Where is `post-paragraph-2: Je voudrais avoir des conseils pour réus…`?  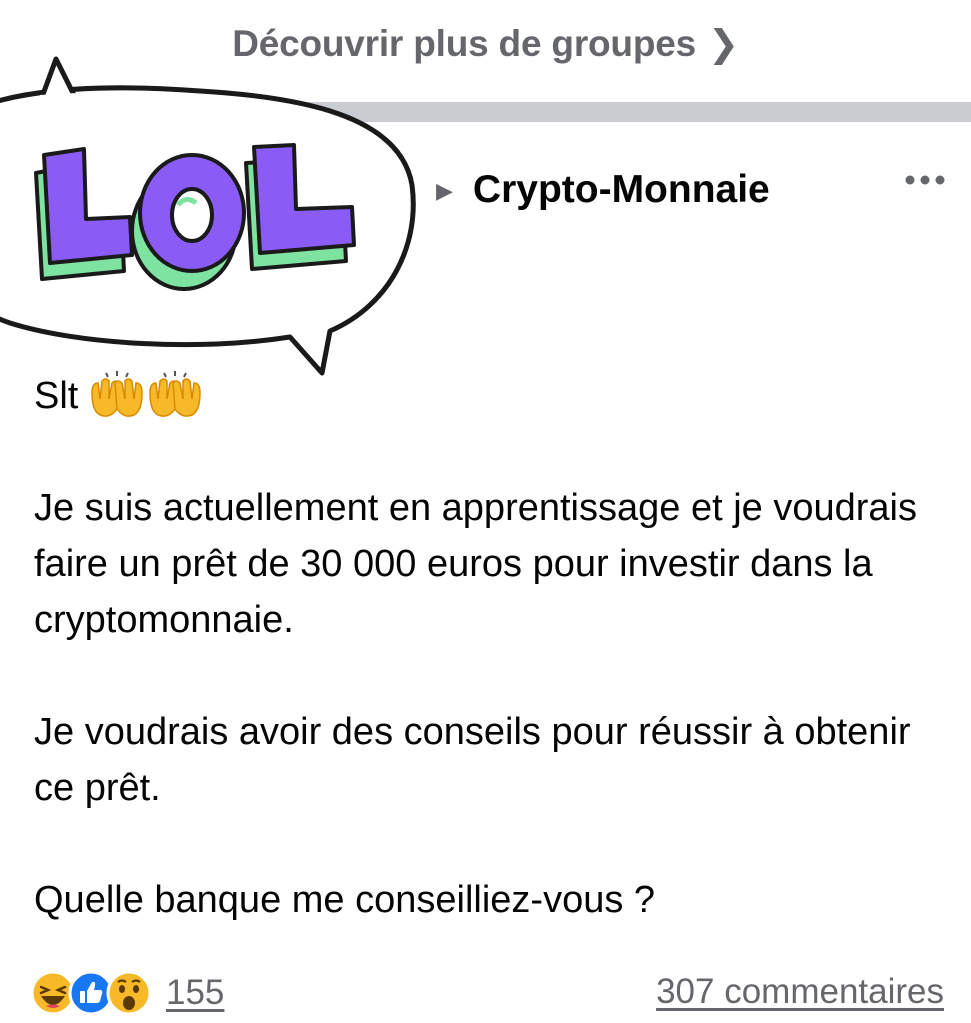
post-paragraph-2: Je voudrais avoir des conseils pour réus… is located at coordinates (472, 760).